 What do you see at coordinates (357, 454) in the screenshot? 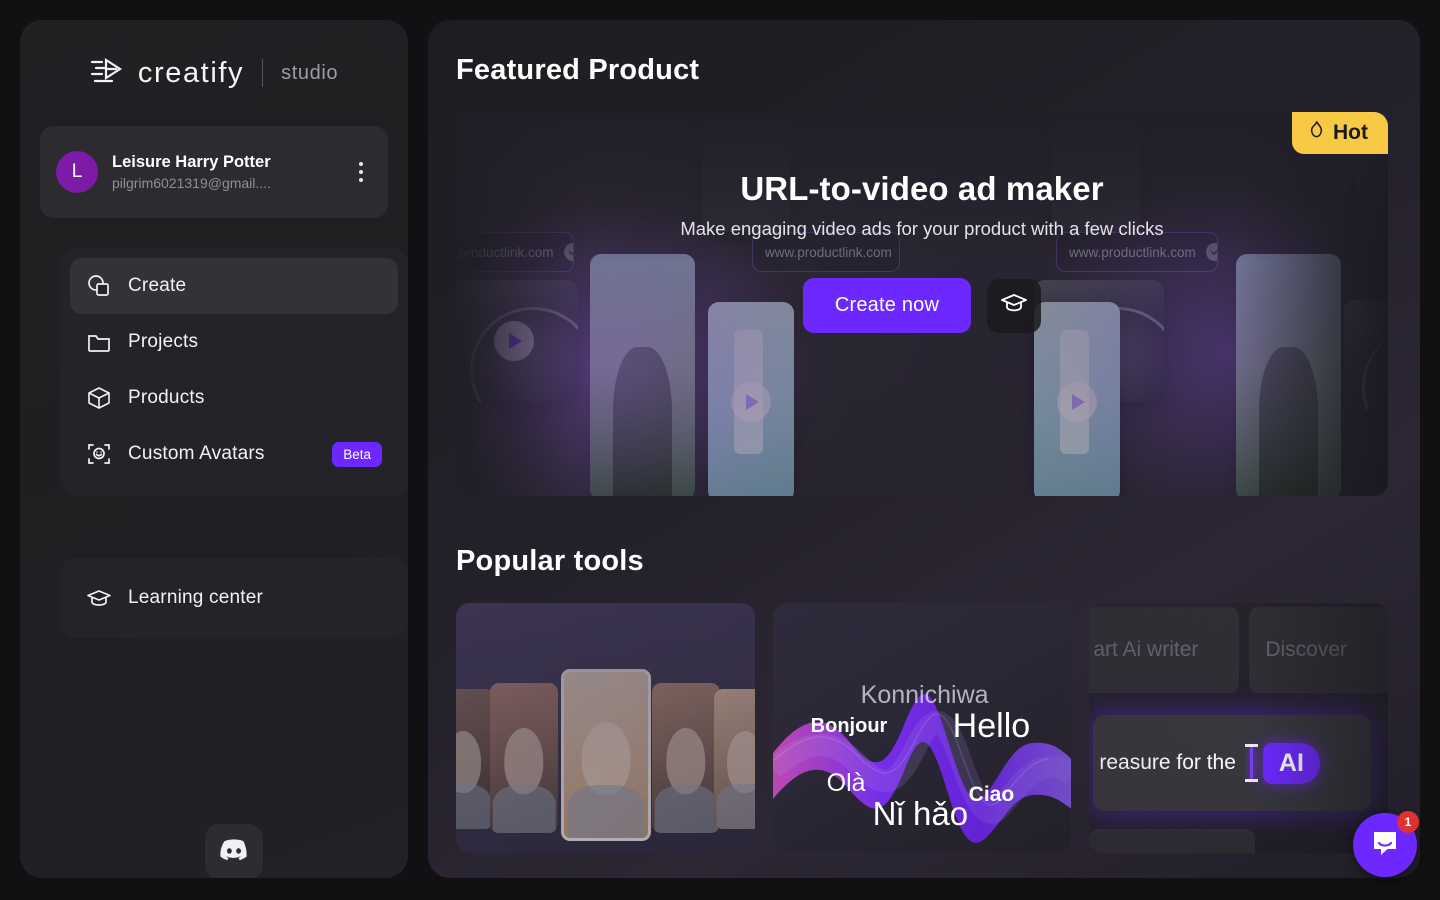
I see `status-badge: Beta` at bounding box center [357, 454].